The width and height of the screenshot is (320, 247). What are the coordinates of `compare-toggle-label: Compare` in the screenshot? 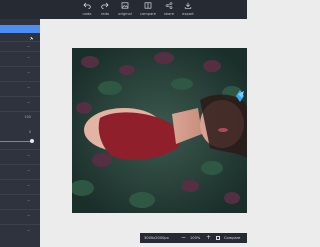 It's located at (232, 238).